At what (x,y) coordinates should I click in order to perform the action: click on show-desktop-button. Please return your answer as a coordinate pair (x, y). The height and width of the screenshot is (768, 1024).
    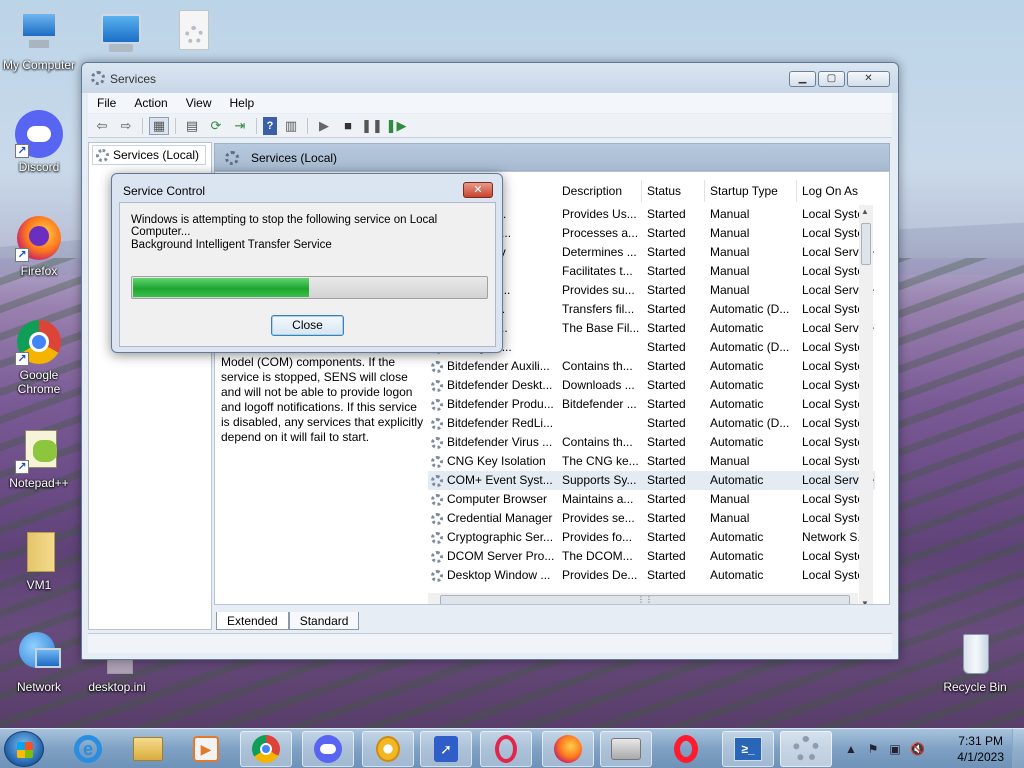
    Looking at the image, I should click on (1018, 748).